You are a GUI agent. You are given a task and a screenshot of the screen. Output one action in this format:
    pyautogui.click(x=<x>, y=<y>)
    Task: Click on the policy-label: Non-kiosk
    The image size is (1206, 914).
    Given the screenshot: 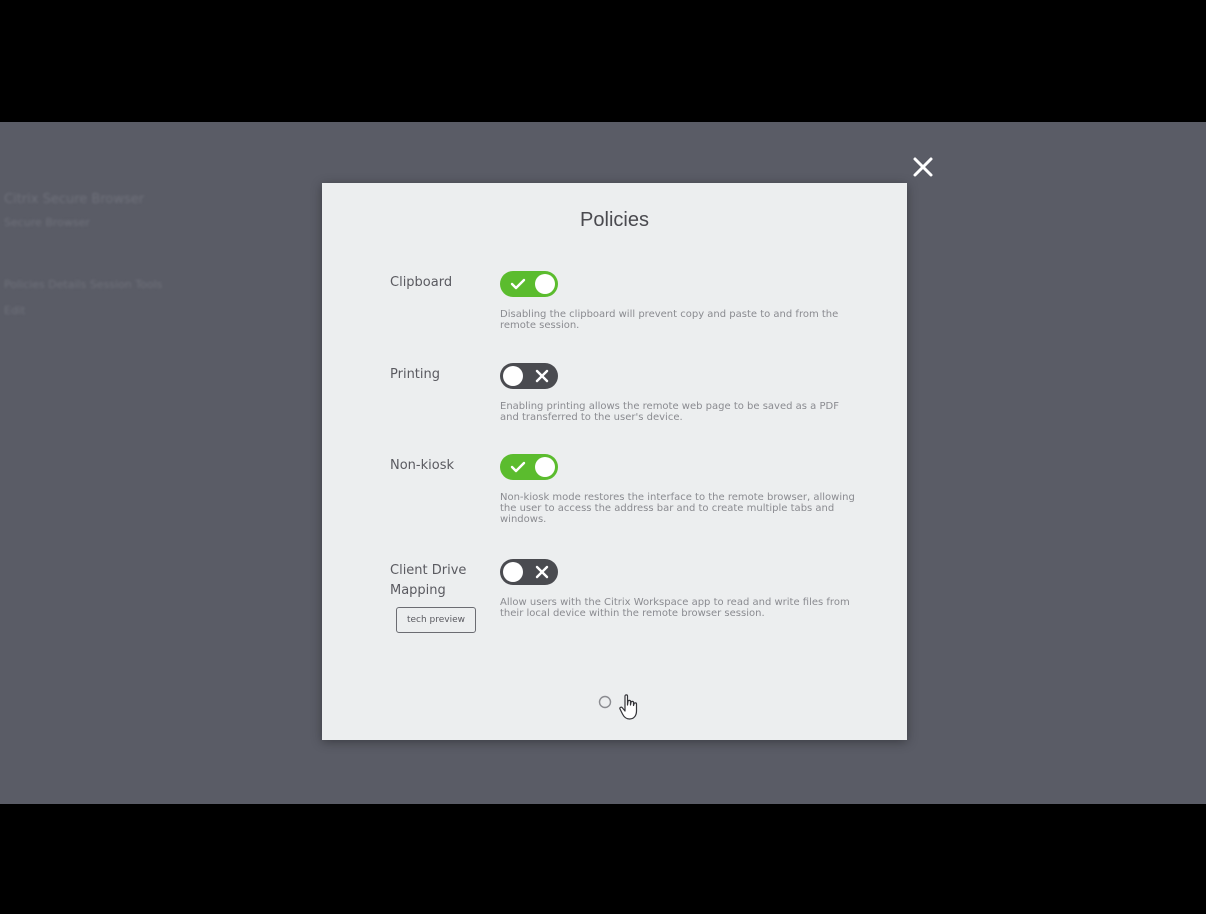 What is the action you would take?
    pyautogui.click(x=422, y=465)
    